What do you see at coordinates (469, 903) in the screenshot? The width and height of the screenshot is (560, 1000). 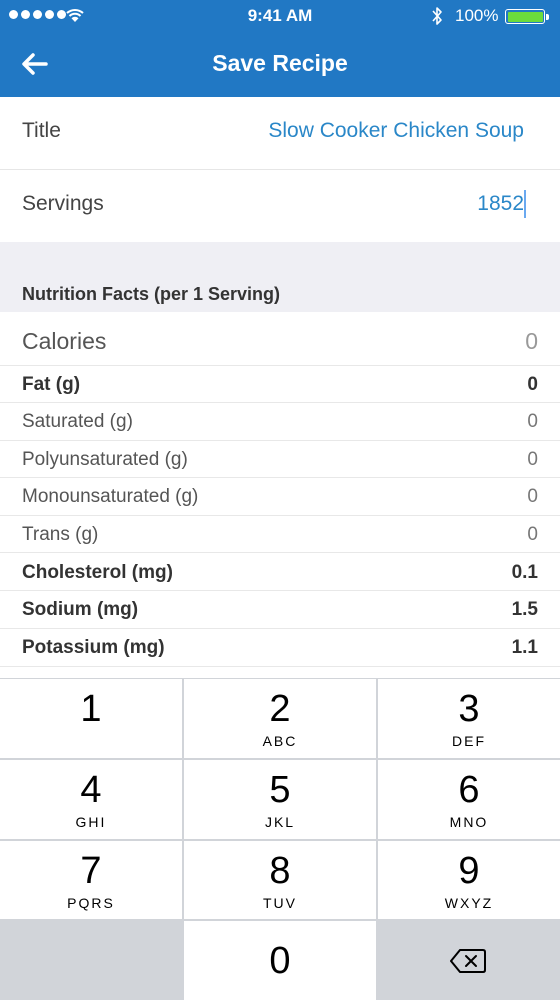 I see `key-letters: WXYZ` at bounding box center [469, 903].